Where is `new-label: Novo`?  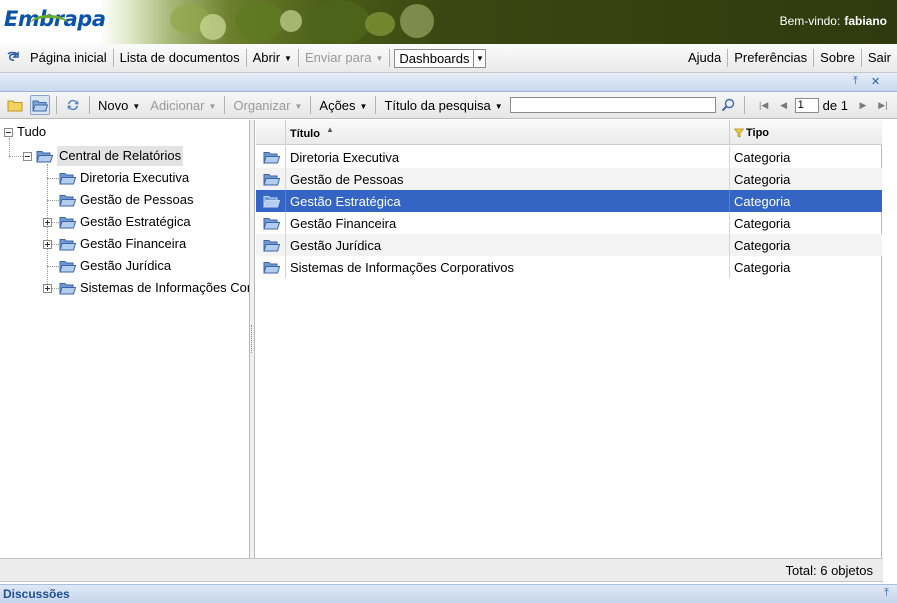
new-label: Novo is located at coordinates (113, 105).